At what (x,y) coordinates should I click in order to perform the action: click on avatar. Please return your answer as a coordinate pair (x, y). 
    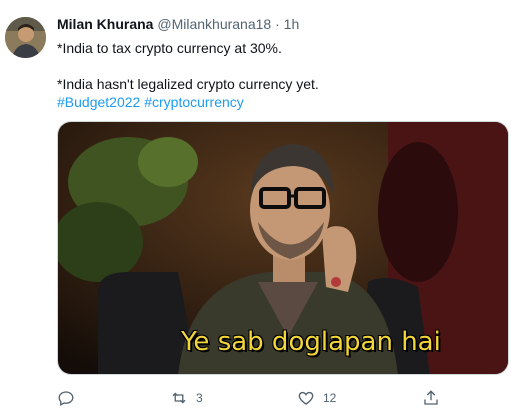
    Looking at the image, I should click on (25, 37).